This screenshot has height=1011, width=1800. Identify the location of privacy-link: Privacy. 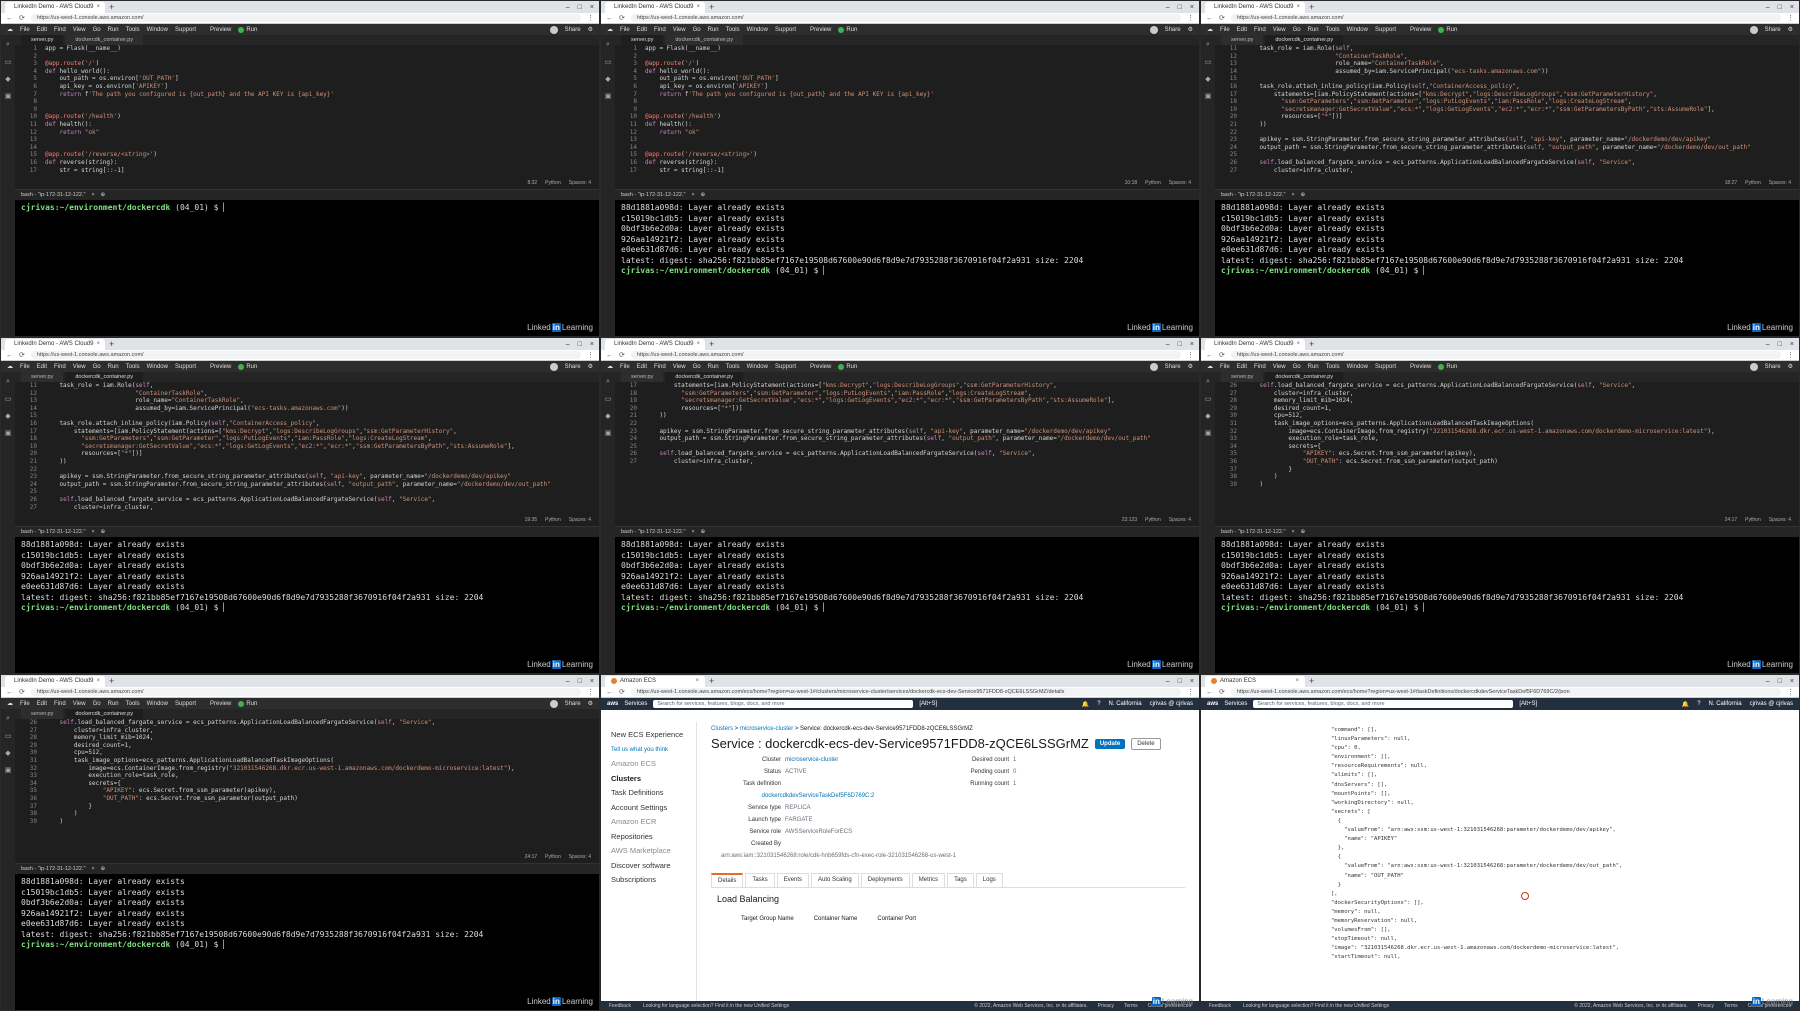
(1106, 1006).